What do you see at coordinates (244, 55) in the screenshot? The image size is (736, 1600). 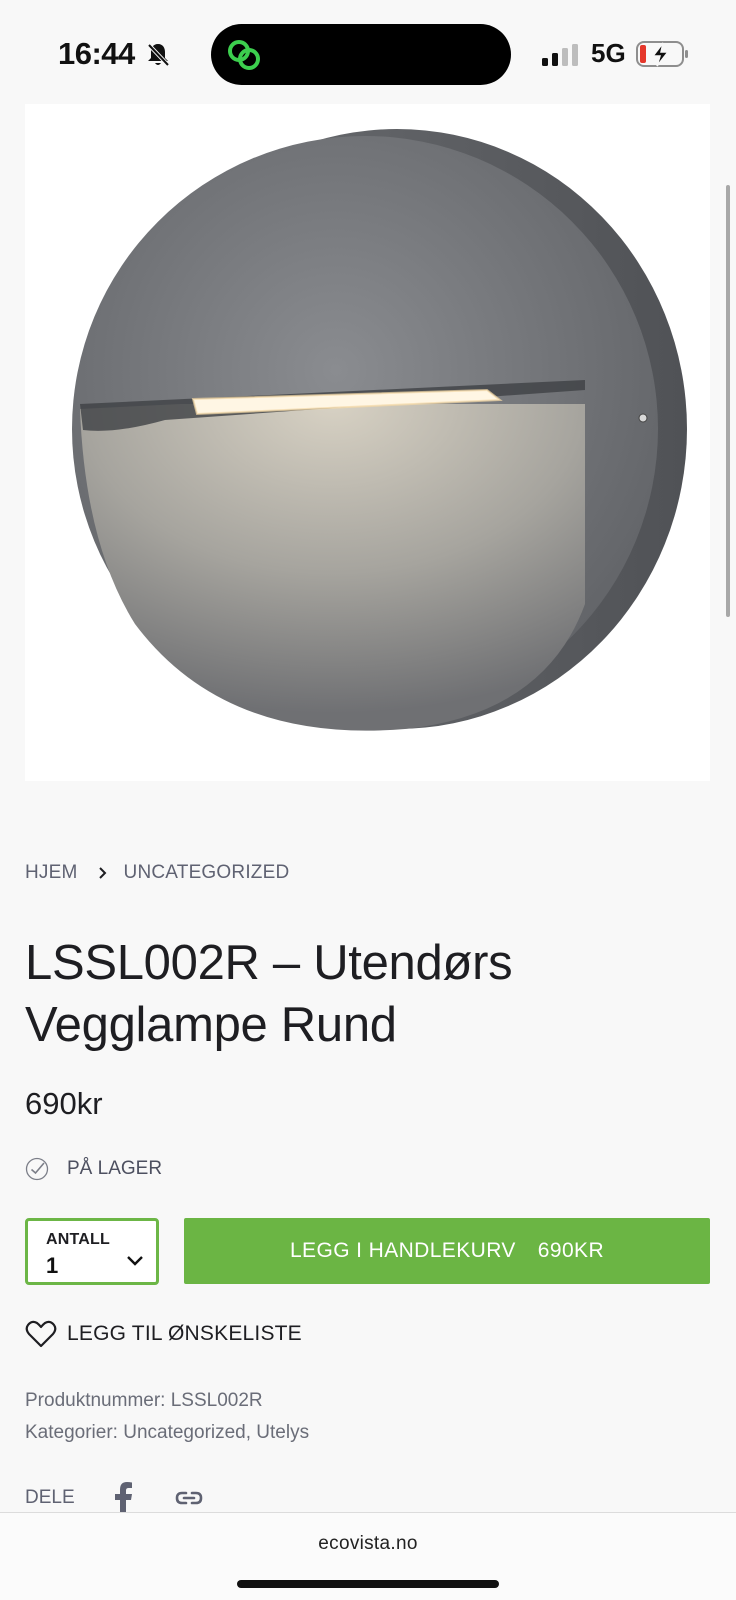 I see `island-app-icon` at bounding box center [244, 55].